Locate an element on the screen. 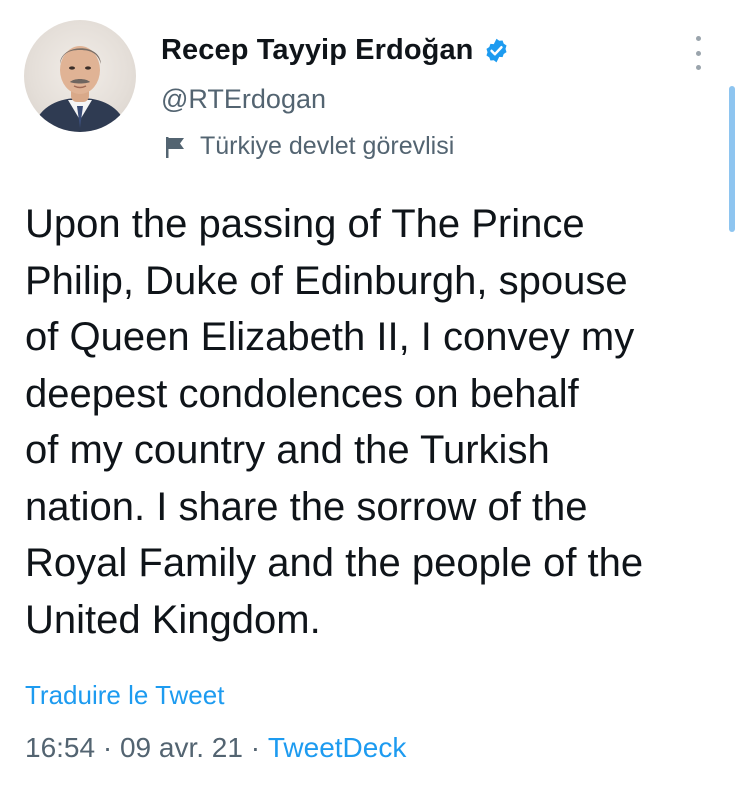 This screenshot has height=793, width=740. scrollbar is located at coordinates (732, 159).